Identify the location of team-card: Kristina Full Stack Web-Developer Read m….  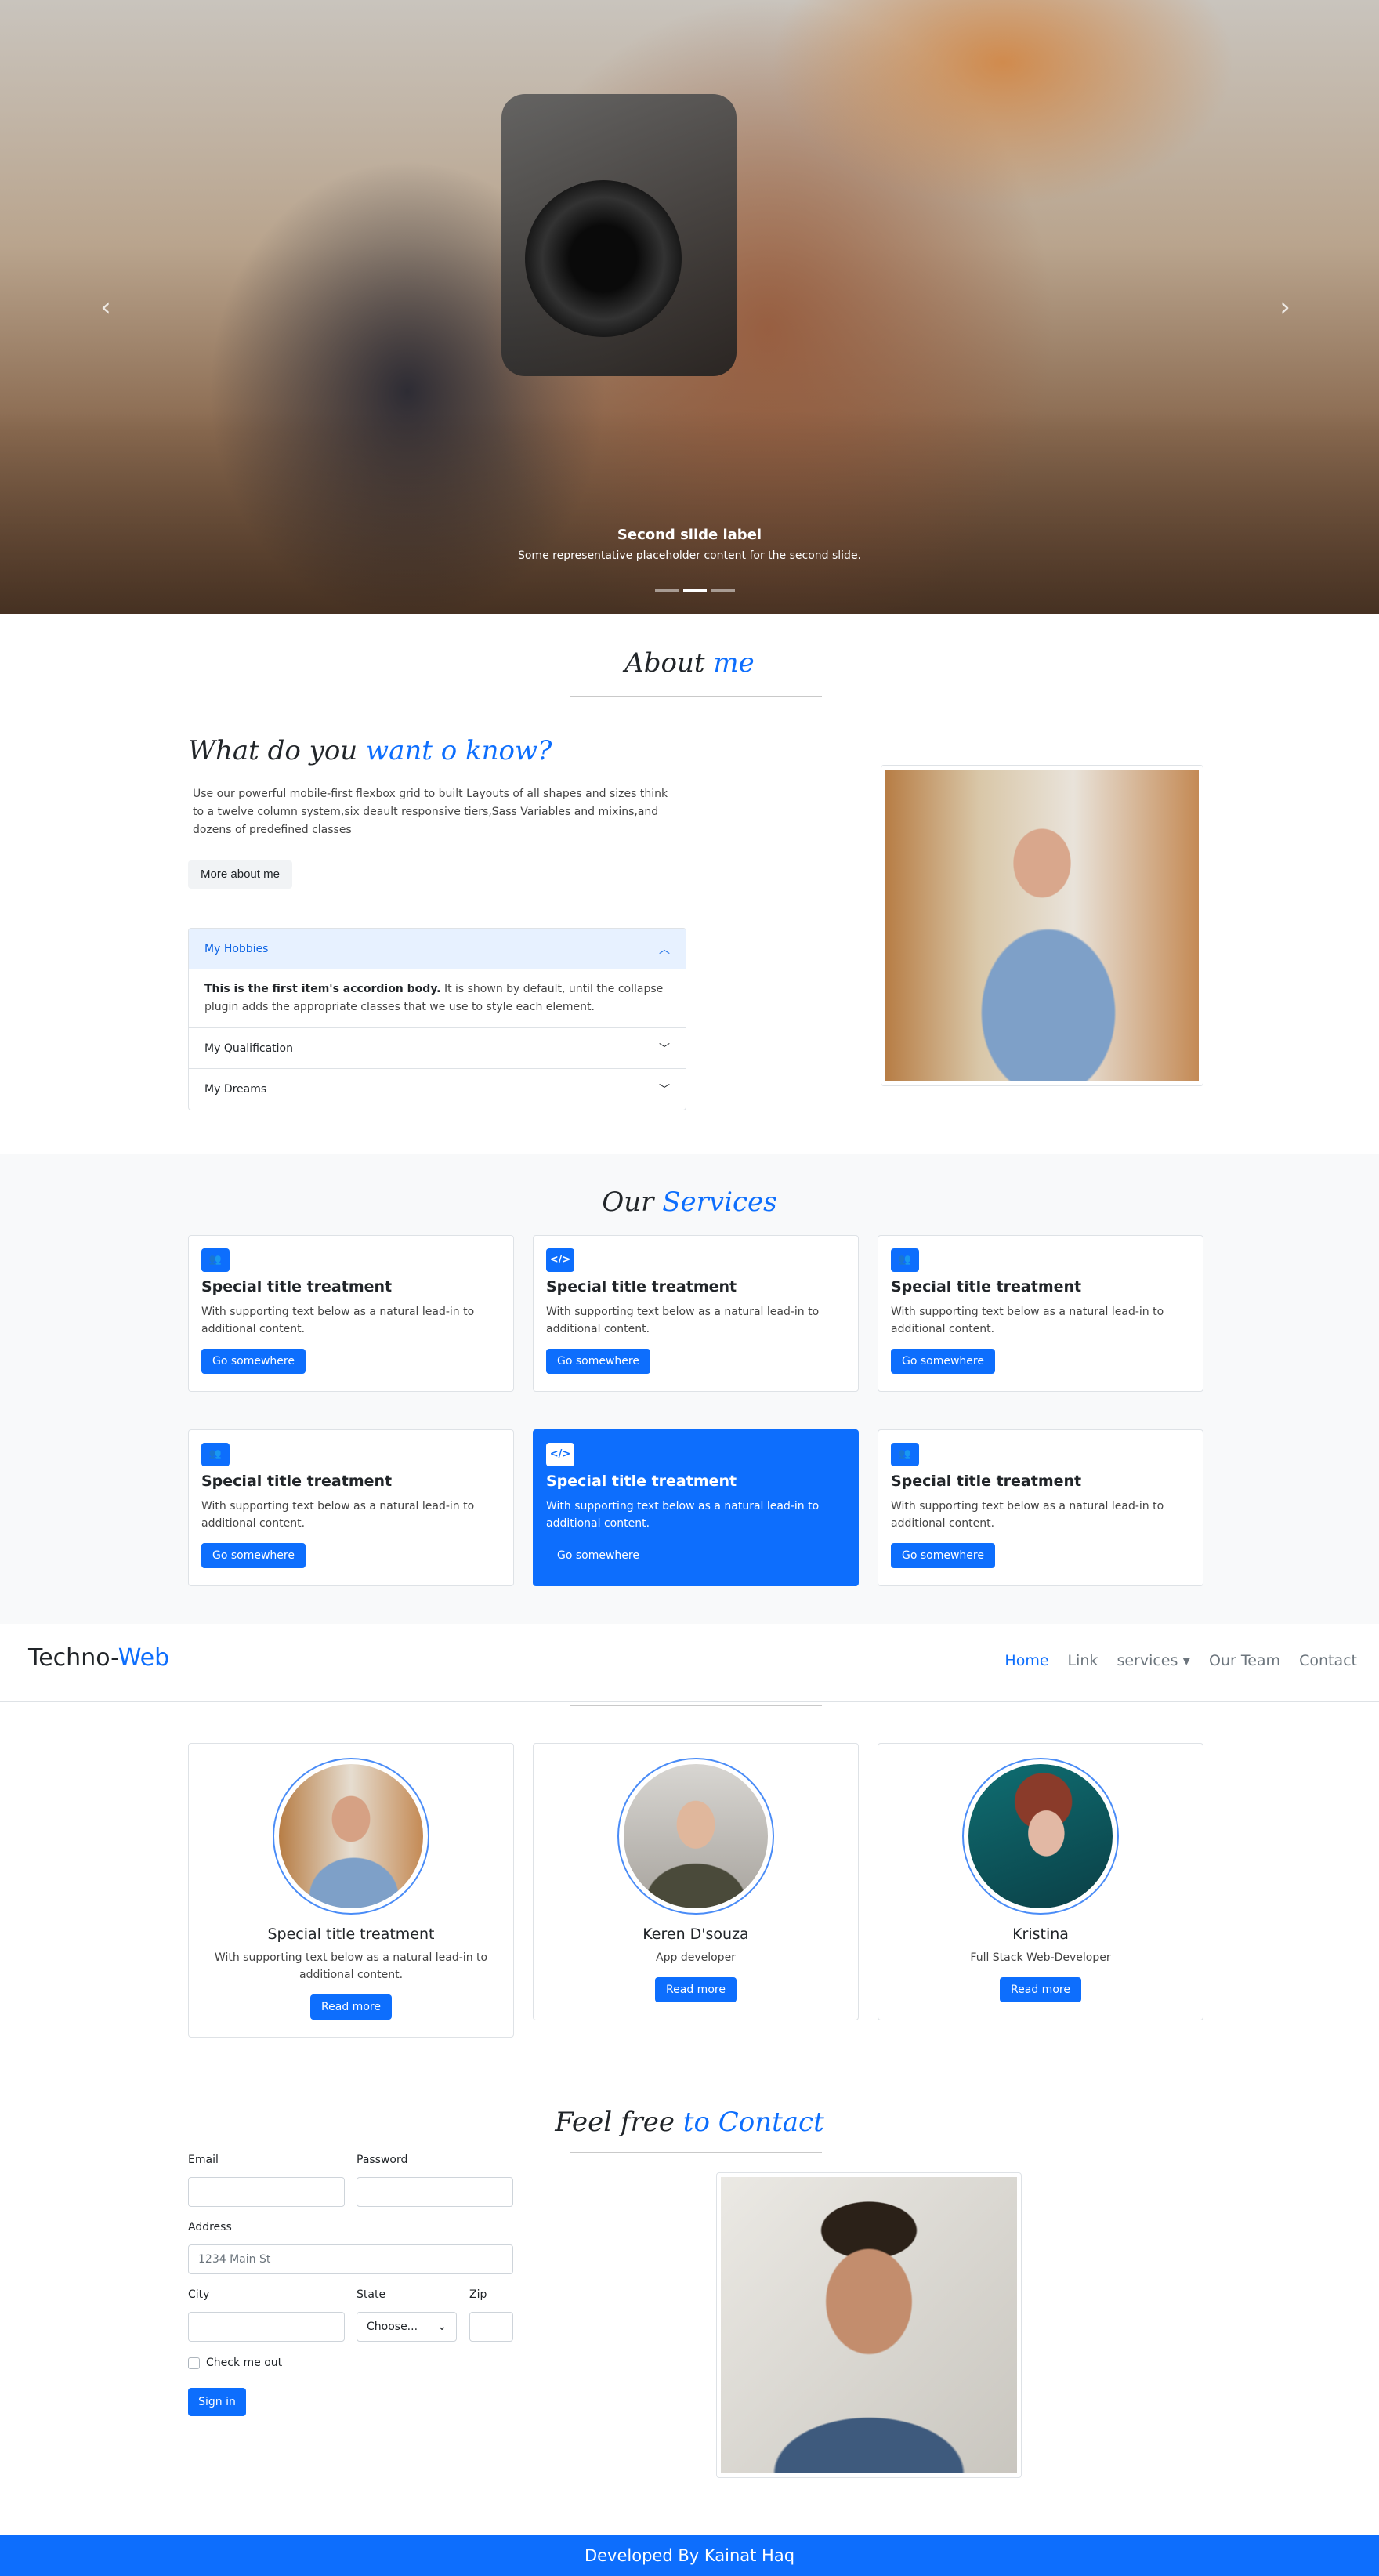
(1040, 1881).